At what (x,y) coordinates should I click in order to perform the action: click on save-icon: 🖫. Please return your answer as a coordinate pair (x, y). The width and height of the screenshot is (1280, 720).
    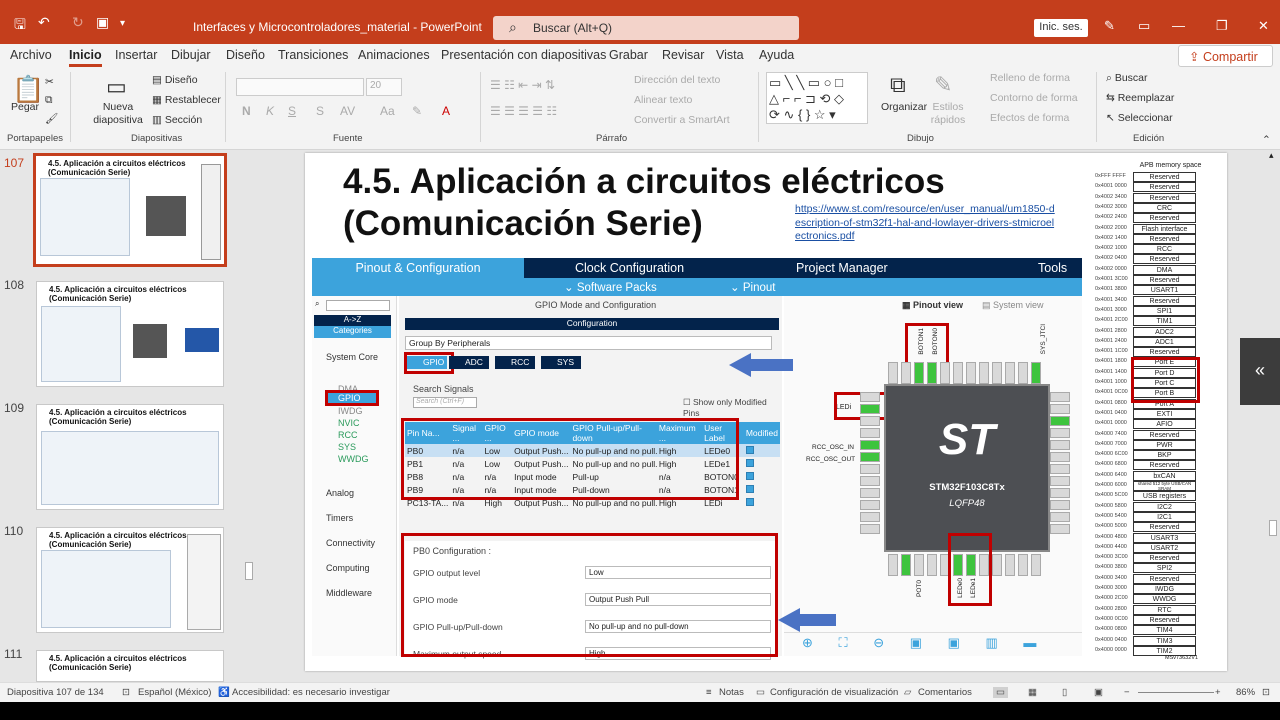
    Looking at the image, I should click on (20, 26).